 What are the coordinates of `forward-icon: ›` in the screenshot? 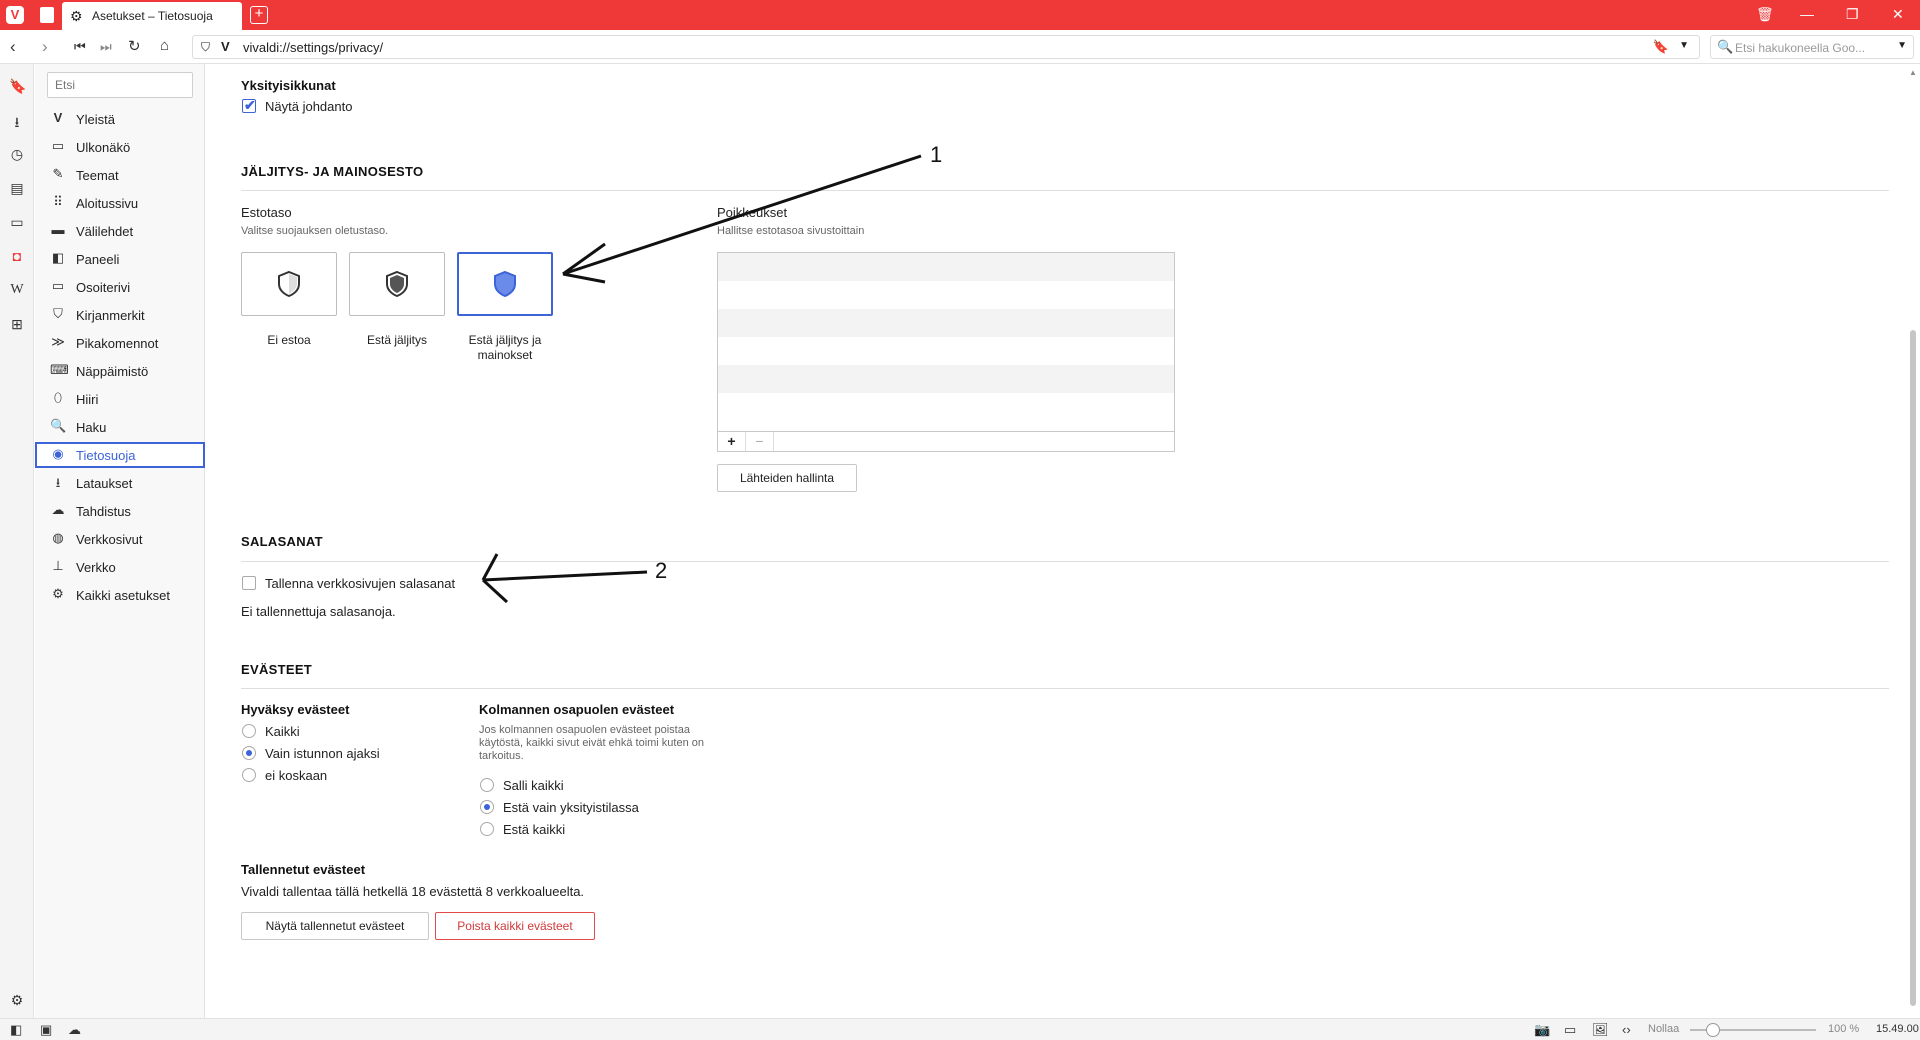 It's located at (45, 47).